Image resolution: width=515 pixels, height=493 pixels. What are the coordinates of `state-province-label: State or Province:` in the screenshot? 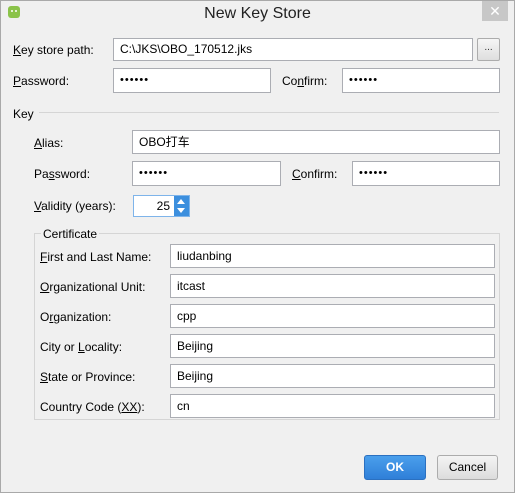 It's located at (88, 377).